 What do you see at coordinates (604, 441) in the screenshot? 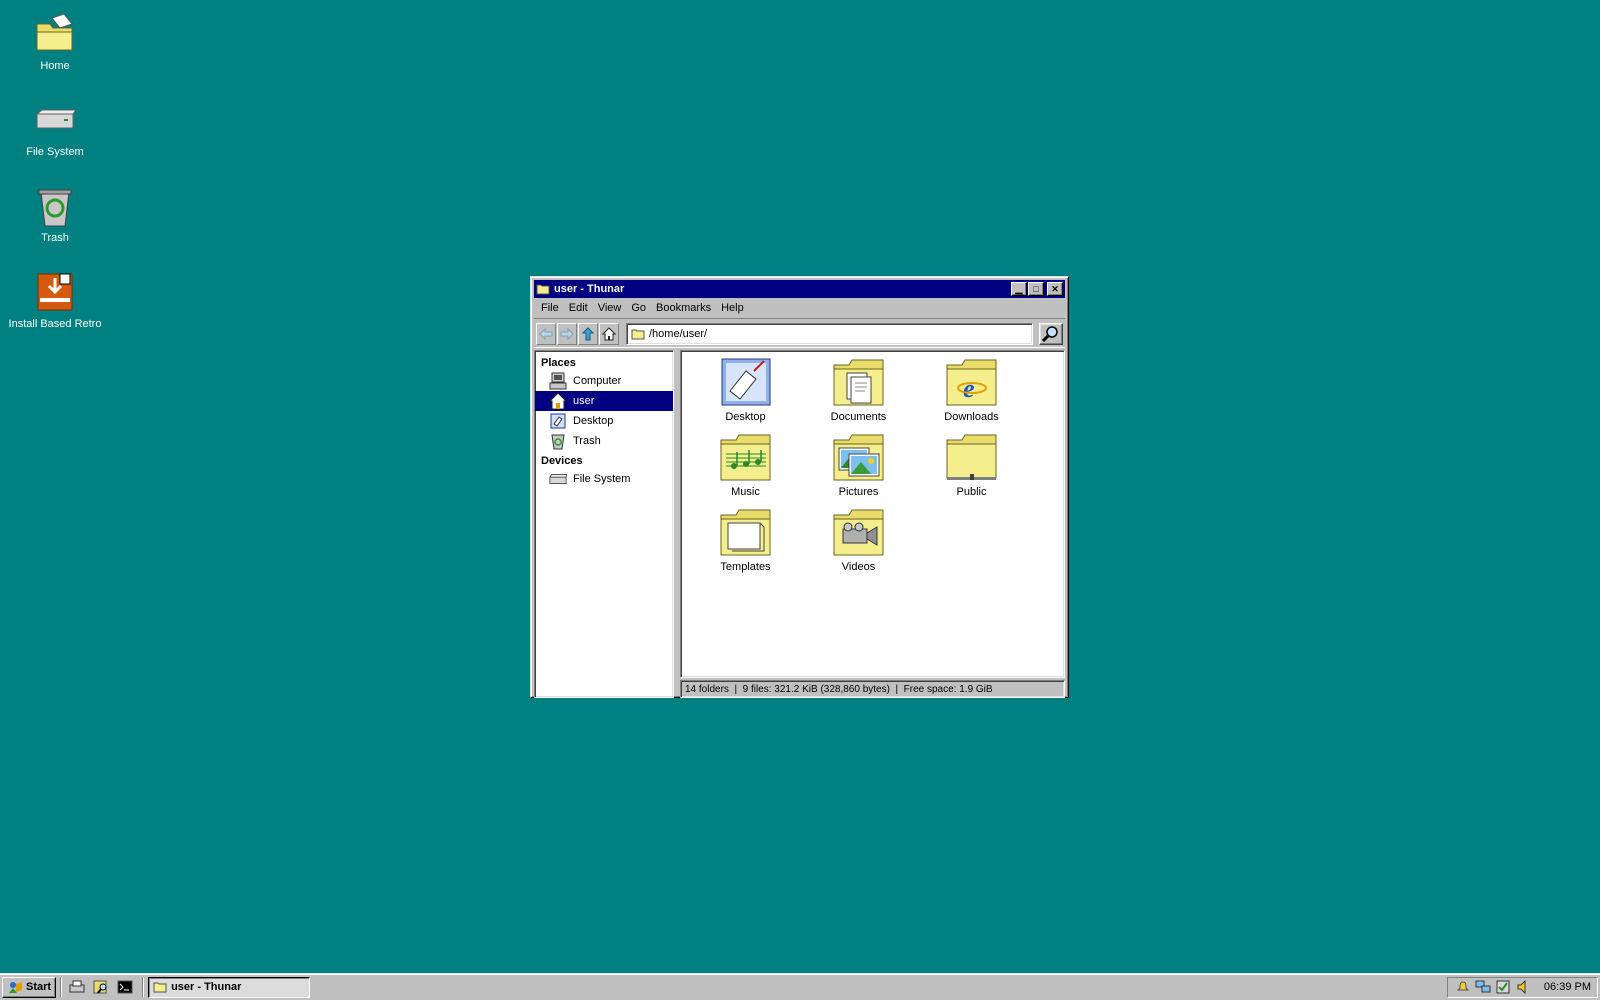
I see `sidebar-item-trash: Trash` at bounding box center [604, 441].